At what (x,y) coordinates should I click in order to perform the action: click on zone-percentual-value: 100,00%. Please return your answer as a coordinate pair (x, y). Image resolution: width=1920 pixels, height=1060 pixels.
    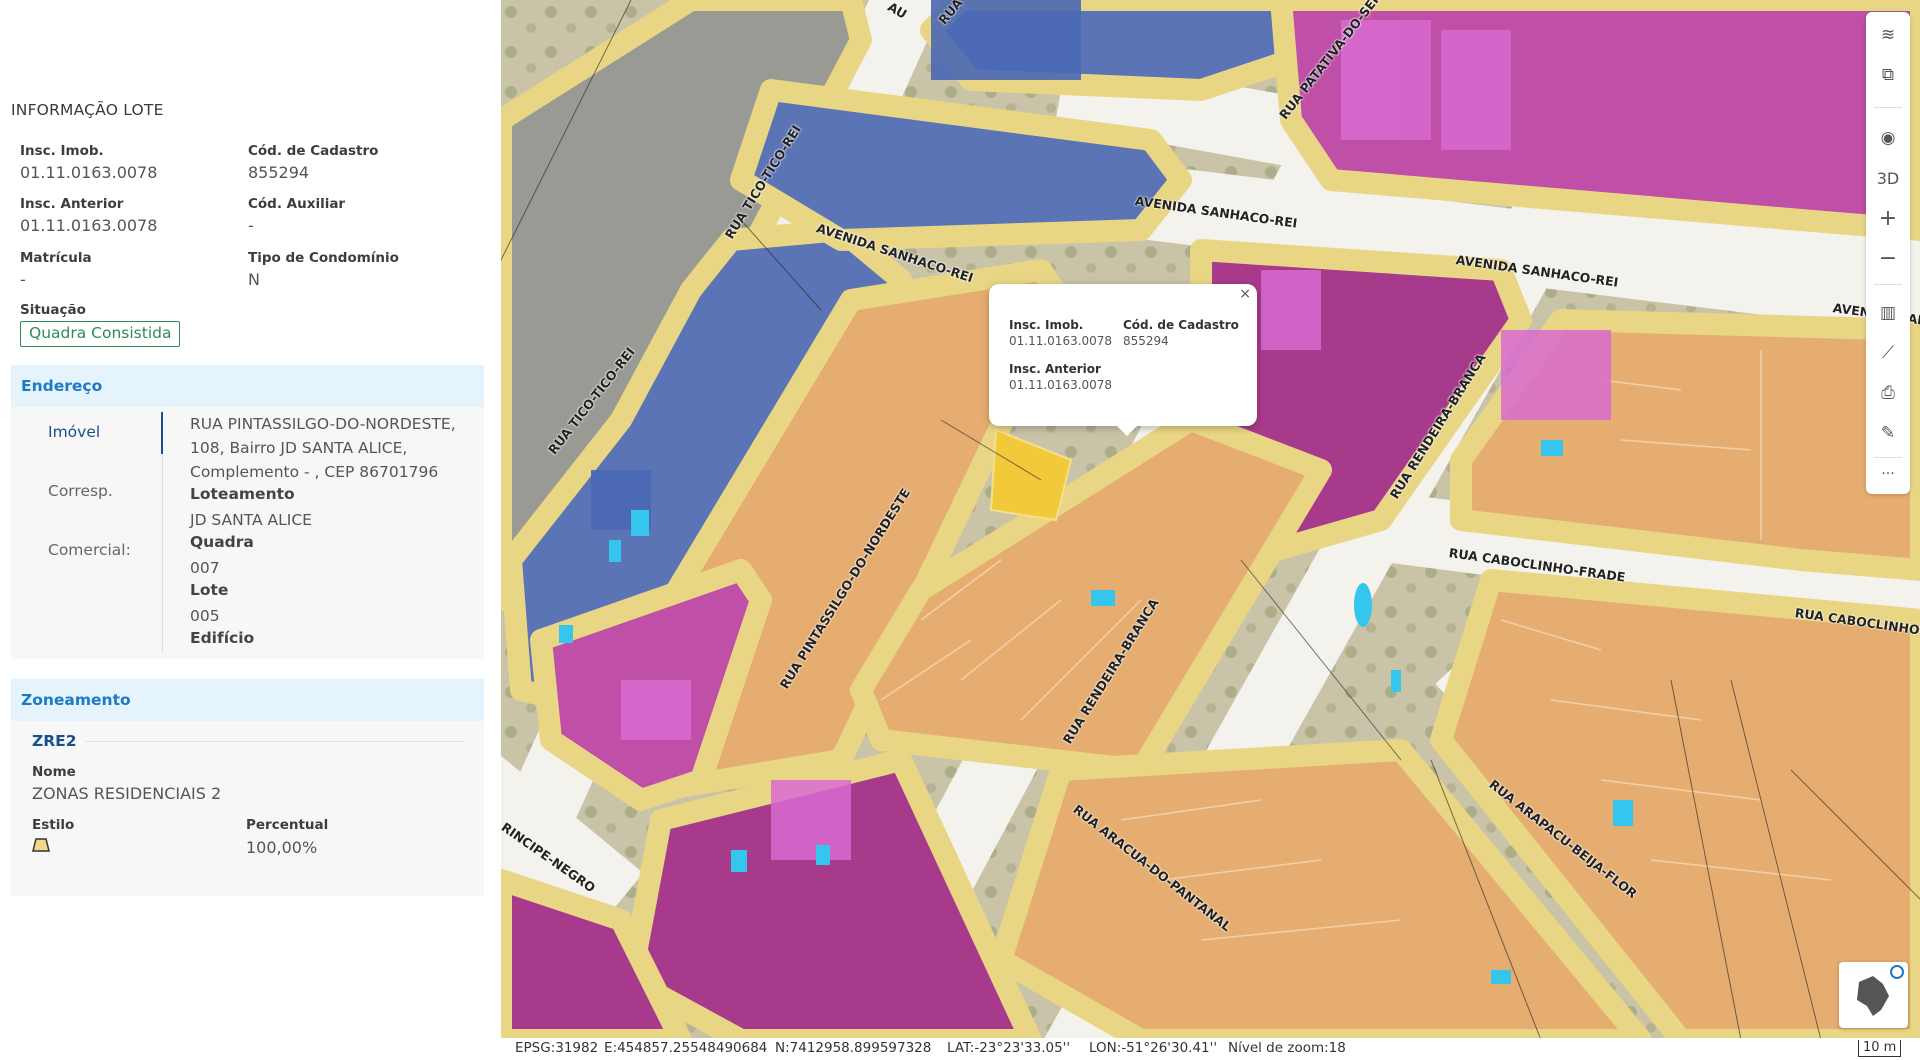
    Looking at the image, I should click on (282, 847).